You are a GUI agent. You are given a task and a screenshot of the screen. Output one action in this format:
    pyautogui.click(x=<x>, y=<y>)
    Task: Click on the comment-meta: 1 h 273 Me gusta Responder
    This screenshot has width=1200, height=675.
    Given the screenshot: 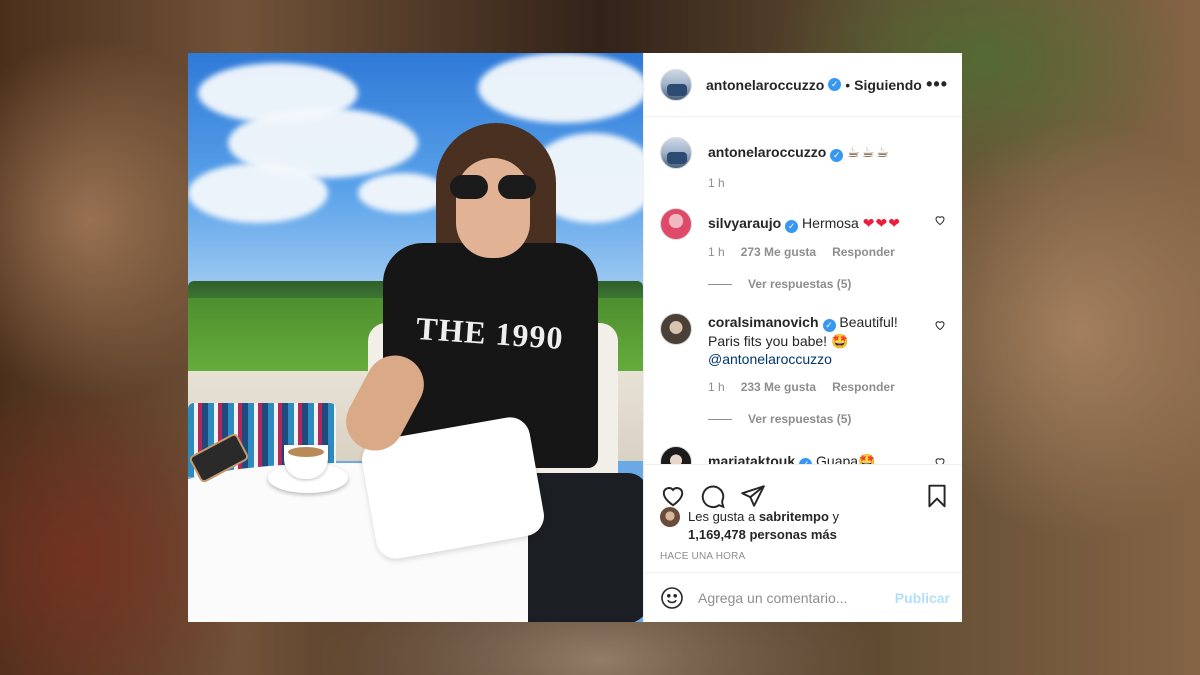 What is the action you would take?
    pyautogui.click(x=815, y=252)
    